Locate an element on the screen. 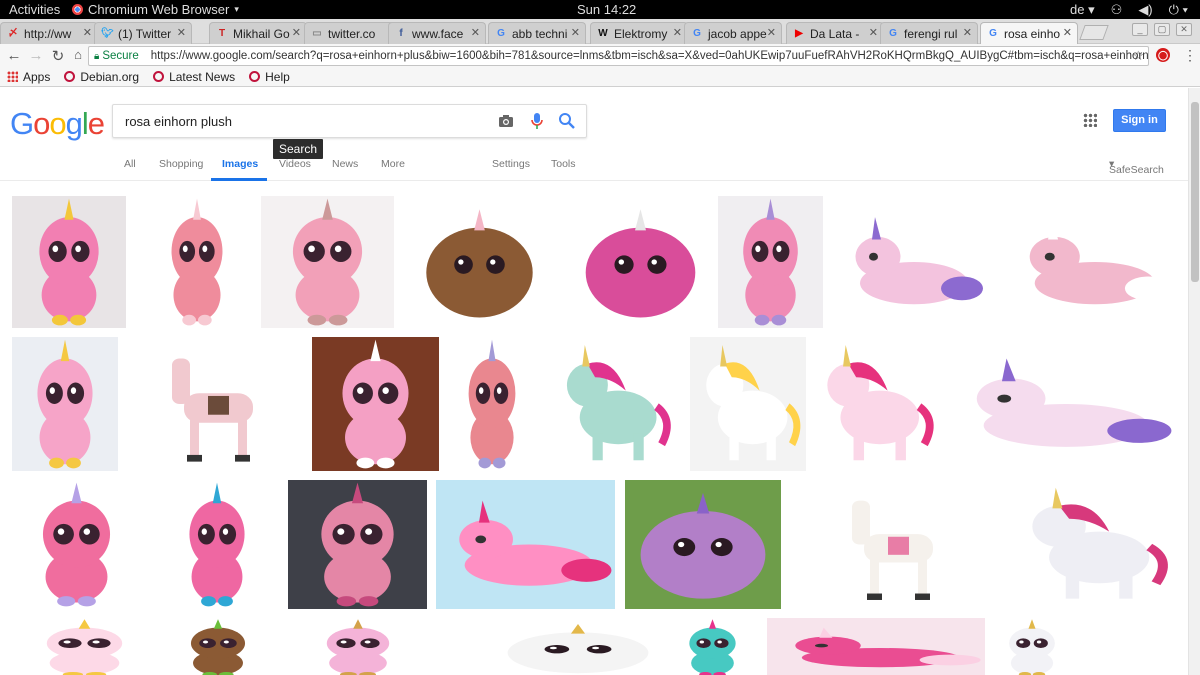 Image resolution: width=1200 pixels, height=675 pixels. tab-title: http://ww is located at coordinates (48, 33).